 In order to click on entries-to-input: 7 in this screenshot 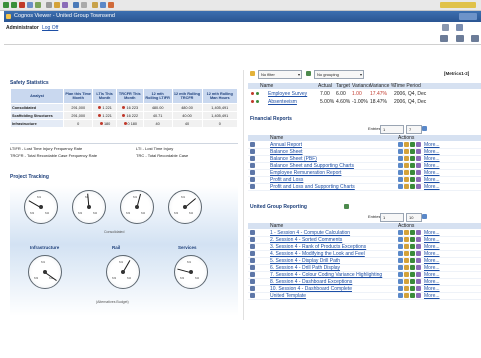, I will do `click(414, 129)`.